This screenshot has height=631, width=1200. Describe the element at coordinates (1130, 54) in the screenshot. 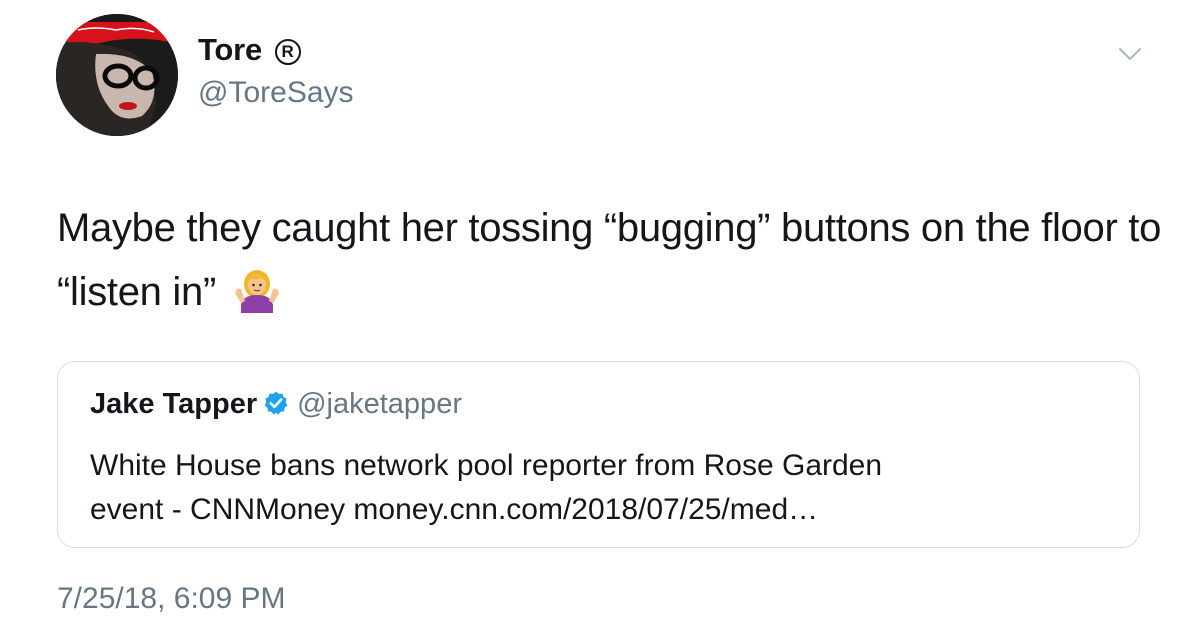

I see `chevron-down-icon` at that location.